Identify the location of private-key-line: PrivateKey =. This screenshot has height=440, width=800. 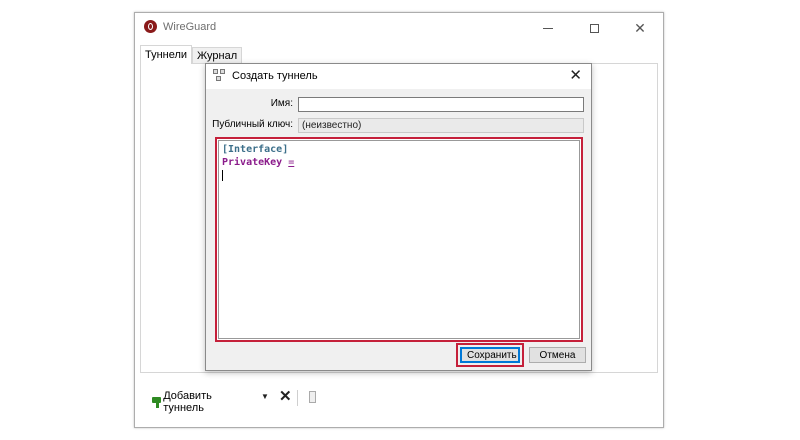
(258, 162).